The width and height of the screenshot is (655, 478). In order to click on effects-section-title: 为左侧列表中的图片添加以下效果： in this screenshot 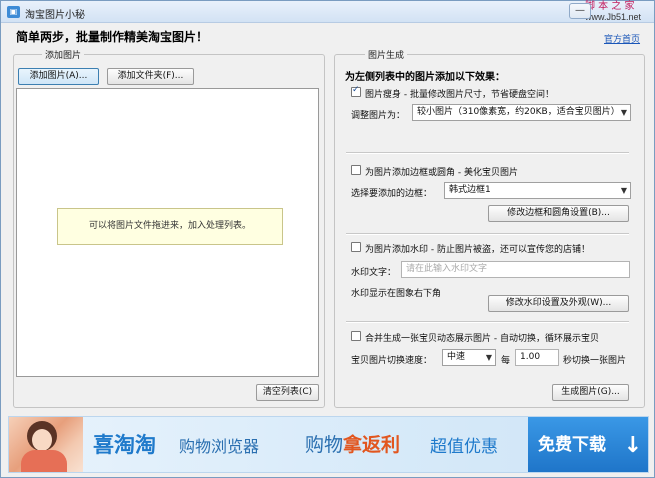, I will do `click(425, 77)`.